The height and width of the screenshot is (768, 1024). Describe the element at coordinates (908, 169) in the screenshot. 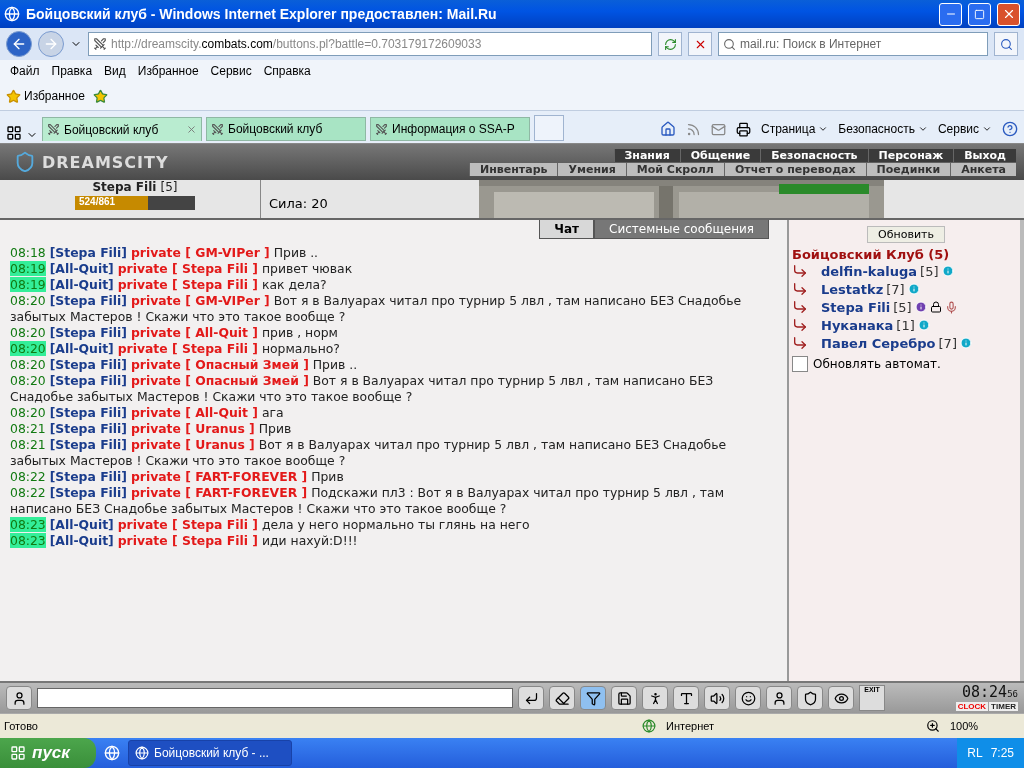

I see `nav-link: Поединки` at that location.